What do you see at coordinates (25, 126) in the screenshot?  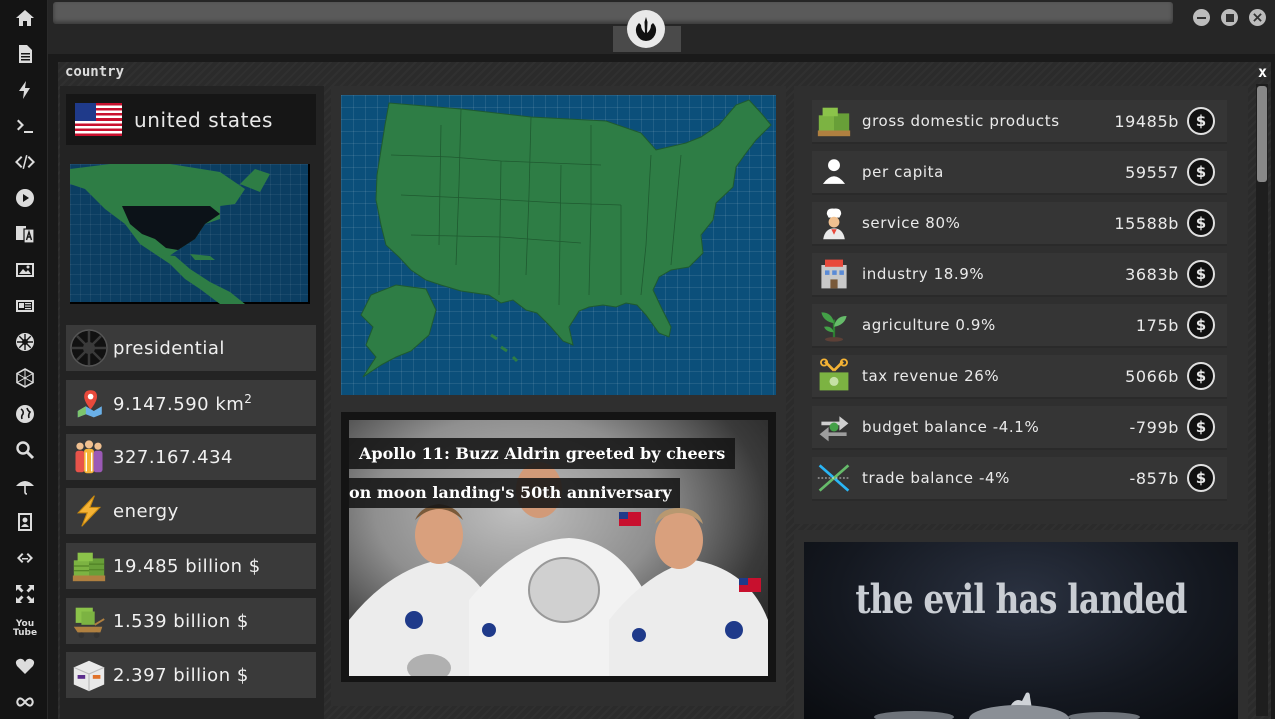 I see `terminal-icon` at bounding box center [25, 126].